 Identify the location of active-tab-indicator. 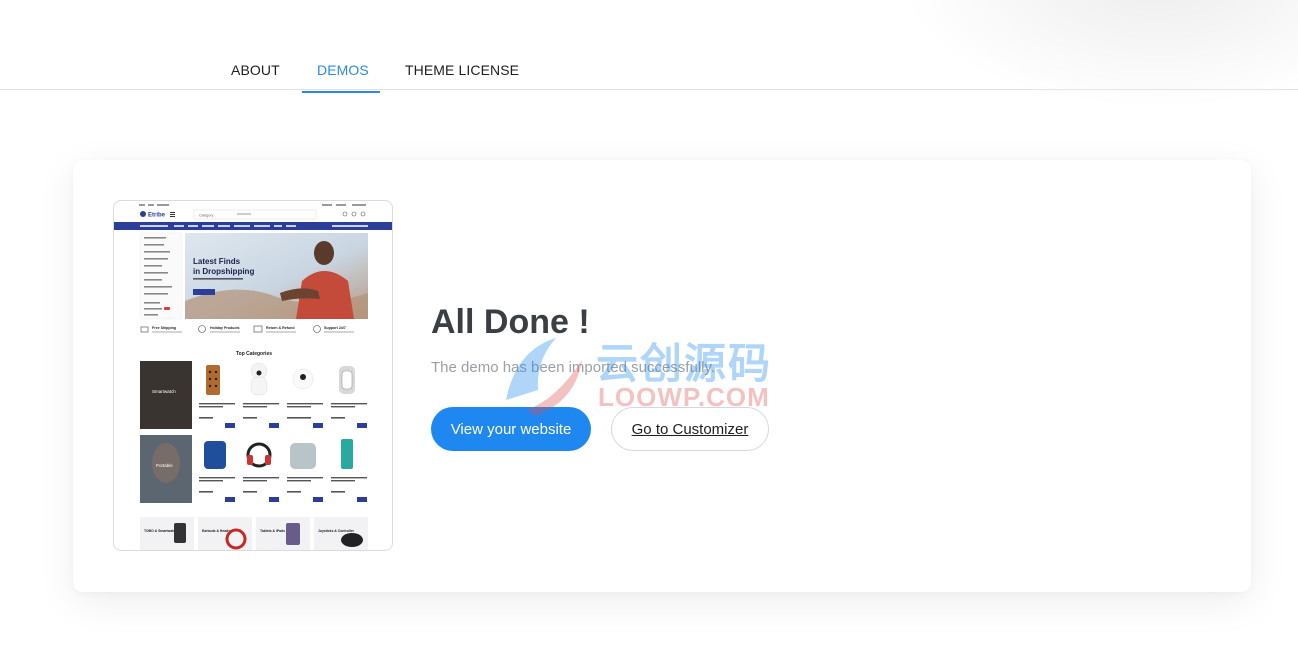
(341, 92).